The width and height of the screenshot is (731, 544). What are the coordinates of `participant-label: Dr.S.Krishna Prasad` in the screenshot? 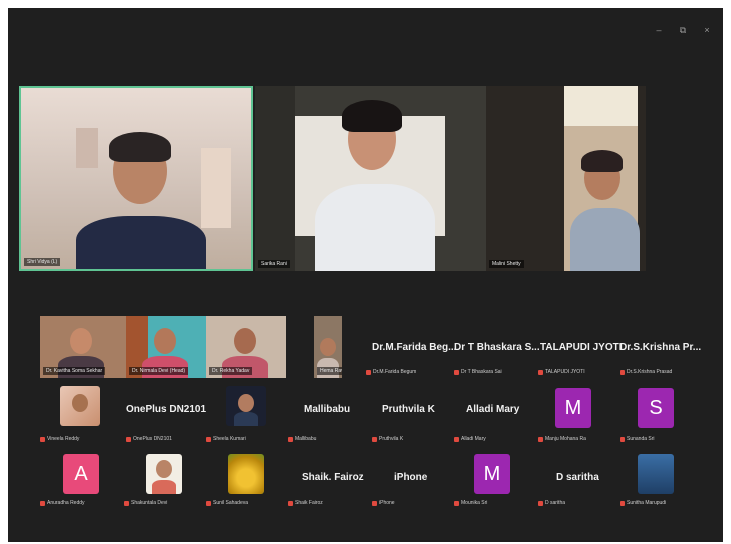 It's located at (646, 372).